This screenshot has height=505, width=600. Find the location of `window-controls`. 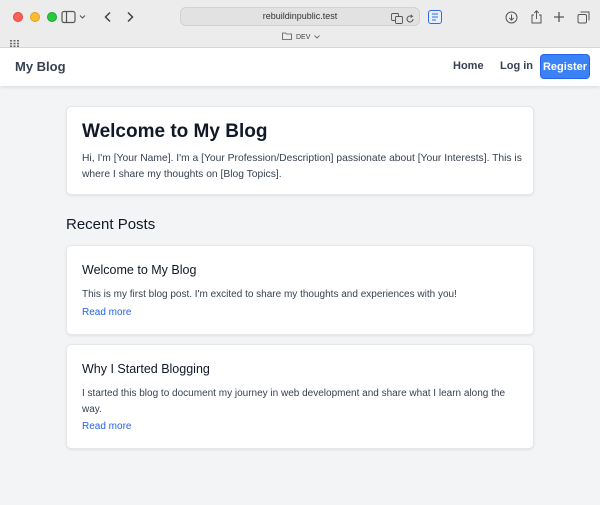

window-controls is located at coordinates (35, 17).